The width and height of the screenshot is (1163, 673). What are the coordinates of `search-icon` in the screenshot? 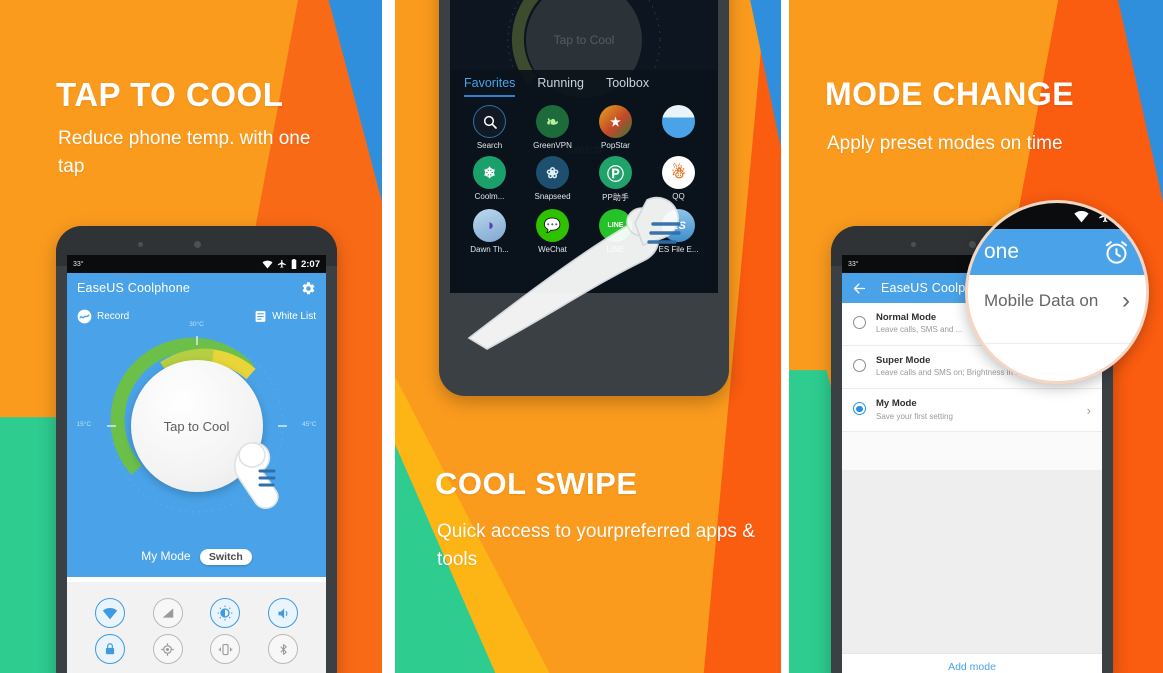 It's located at (489, 121).